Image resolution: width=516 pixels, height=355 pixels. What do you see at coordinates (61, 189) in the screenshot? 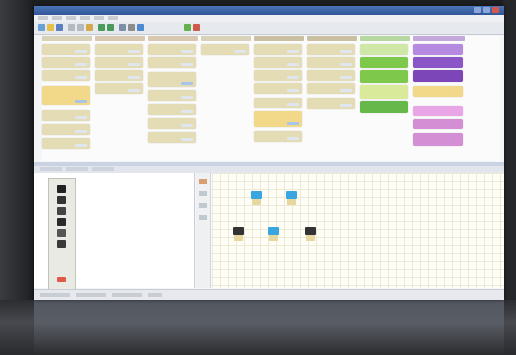
I see `pointer-icon` at bounding box center [61, 189].